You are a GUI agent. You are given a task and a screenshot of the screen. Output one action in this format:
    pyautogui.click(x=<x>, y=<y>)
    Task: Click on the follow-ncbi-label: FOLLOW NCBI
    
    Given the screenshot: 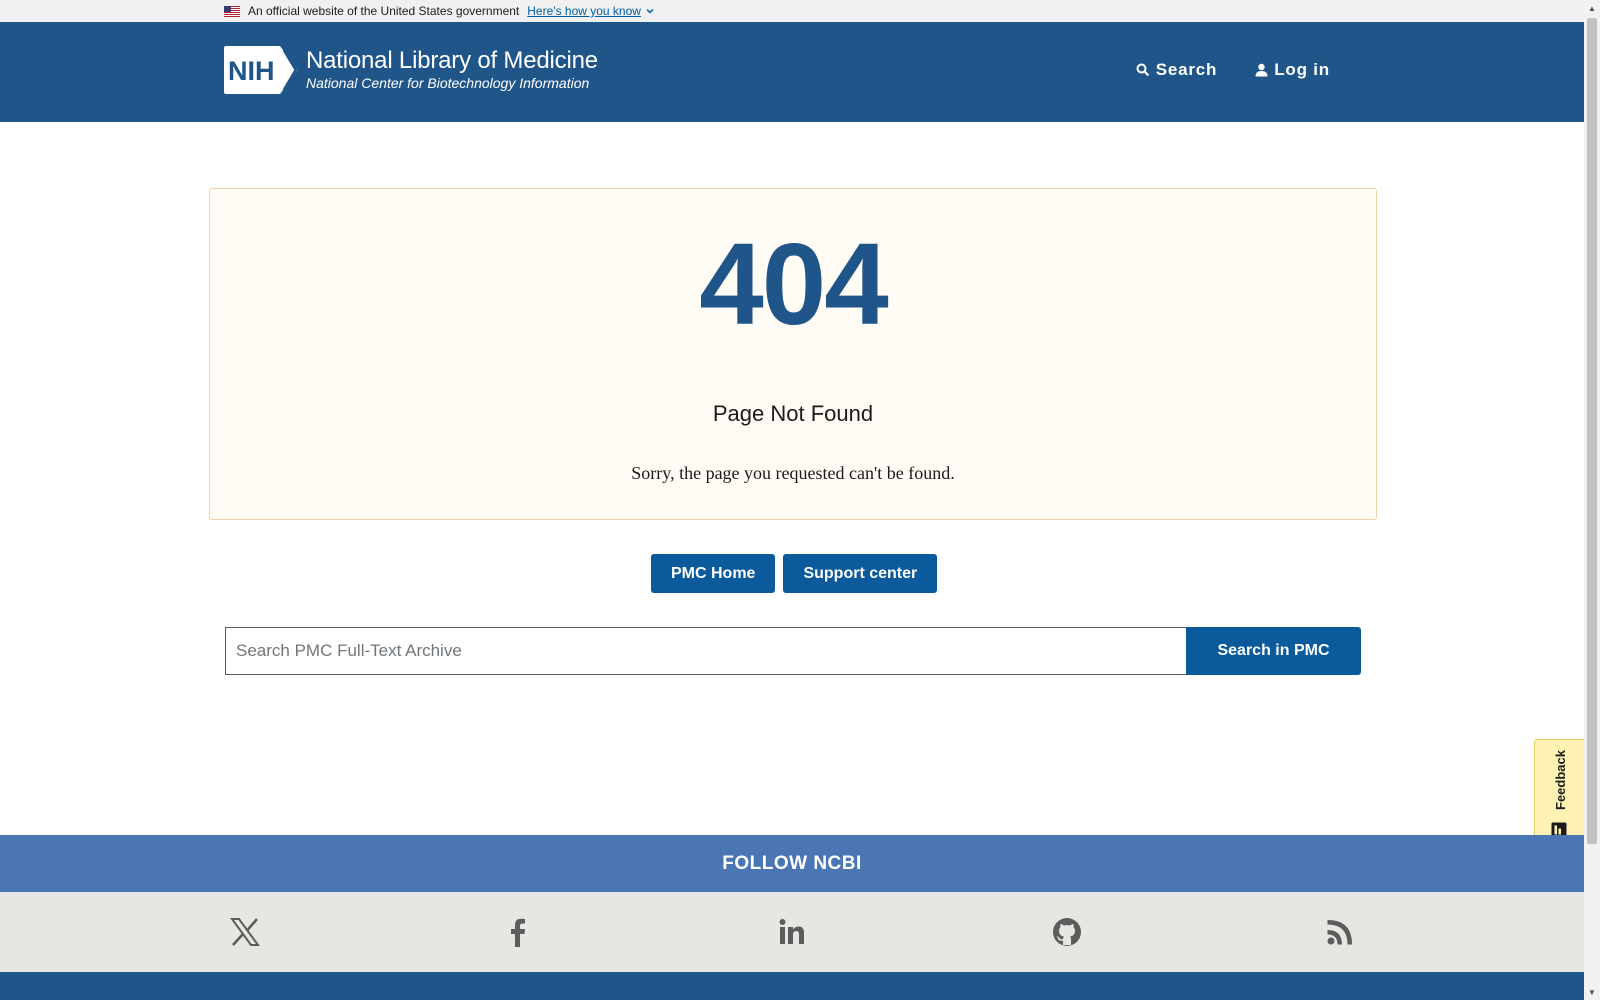 What is the action you would take?
    pyautogui.click(x=792, y=863)
    